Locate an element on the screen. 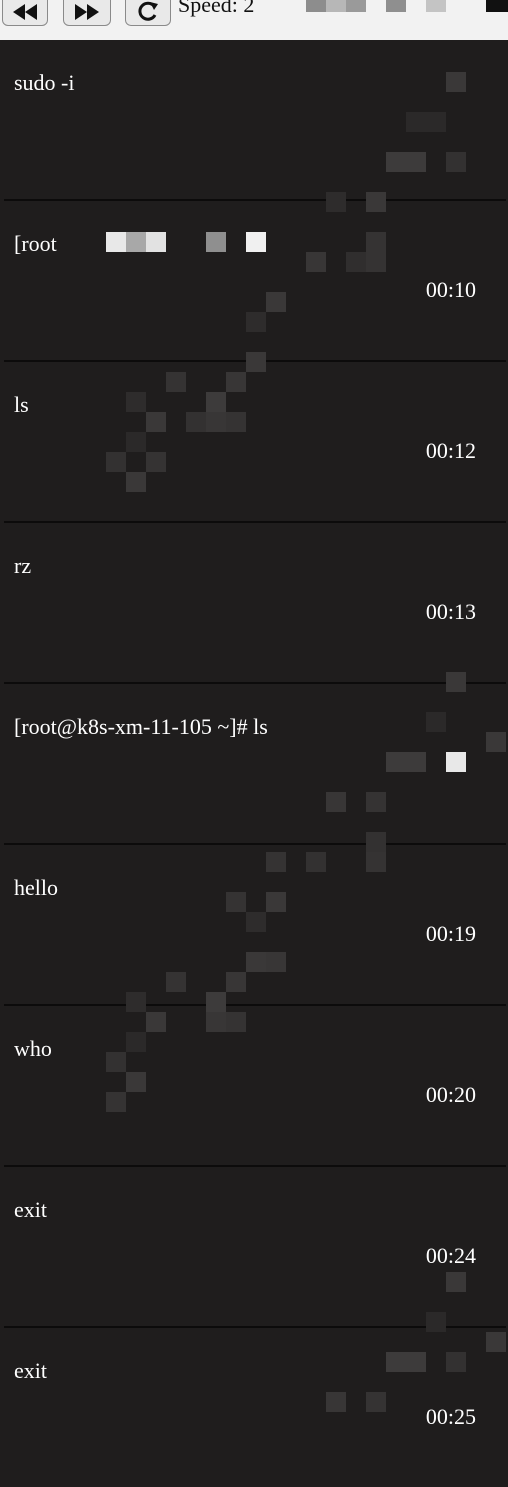  list-item: hello 00:19 is located at coordinates (255, 925).